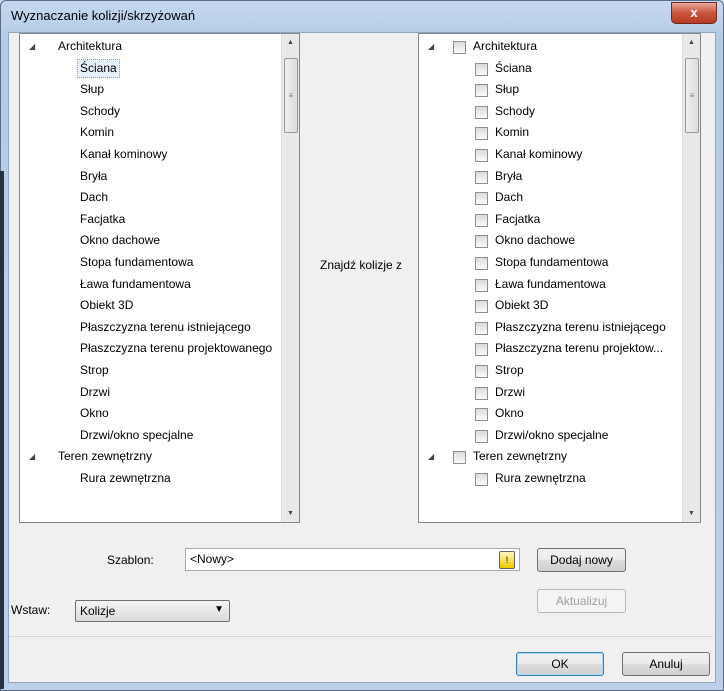 This screenshot has width=724, height=691. Describe the element at coordinates (103, 15) in the screenshot. I see `window-title: Wyznaczanie kolizji/skrzyżowań` at that location.